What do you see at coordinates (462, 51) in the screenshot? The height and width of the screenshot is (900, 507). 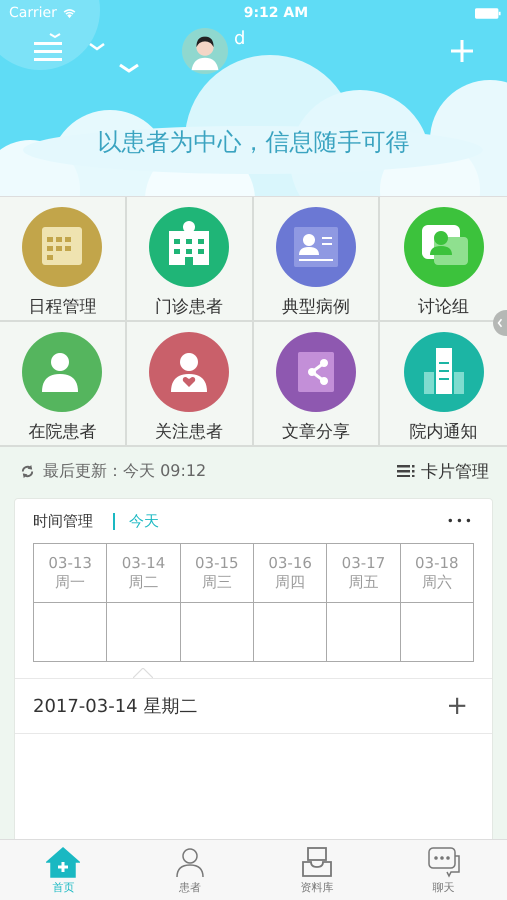 I see `add-icon` at bounding box center [462, 51].